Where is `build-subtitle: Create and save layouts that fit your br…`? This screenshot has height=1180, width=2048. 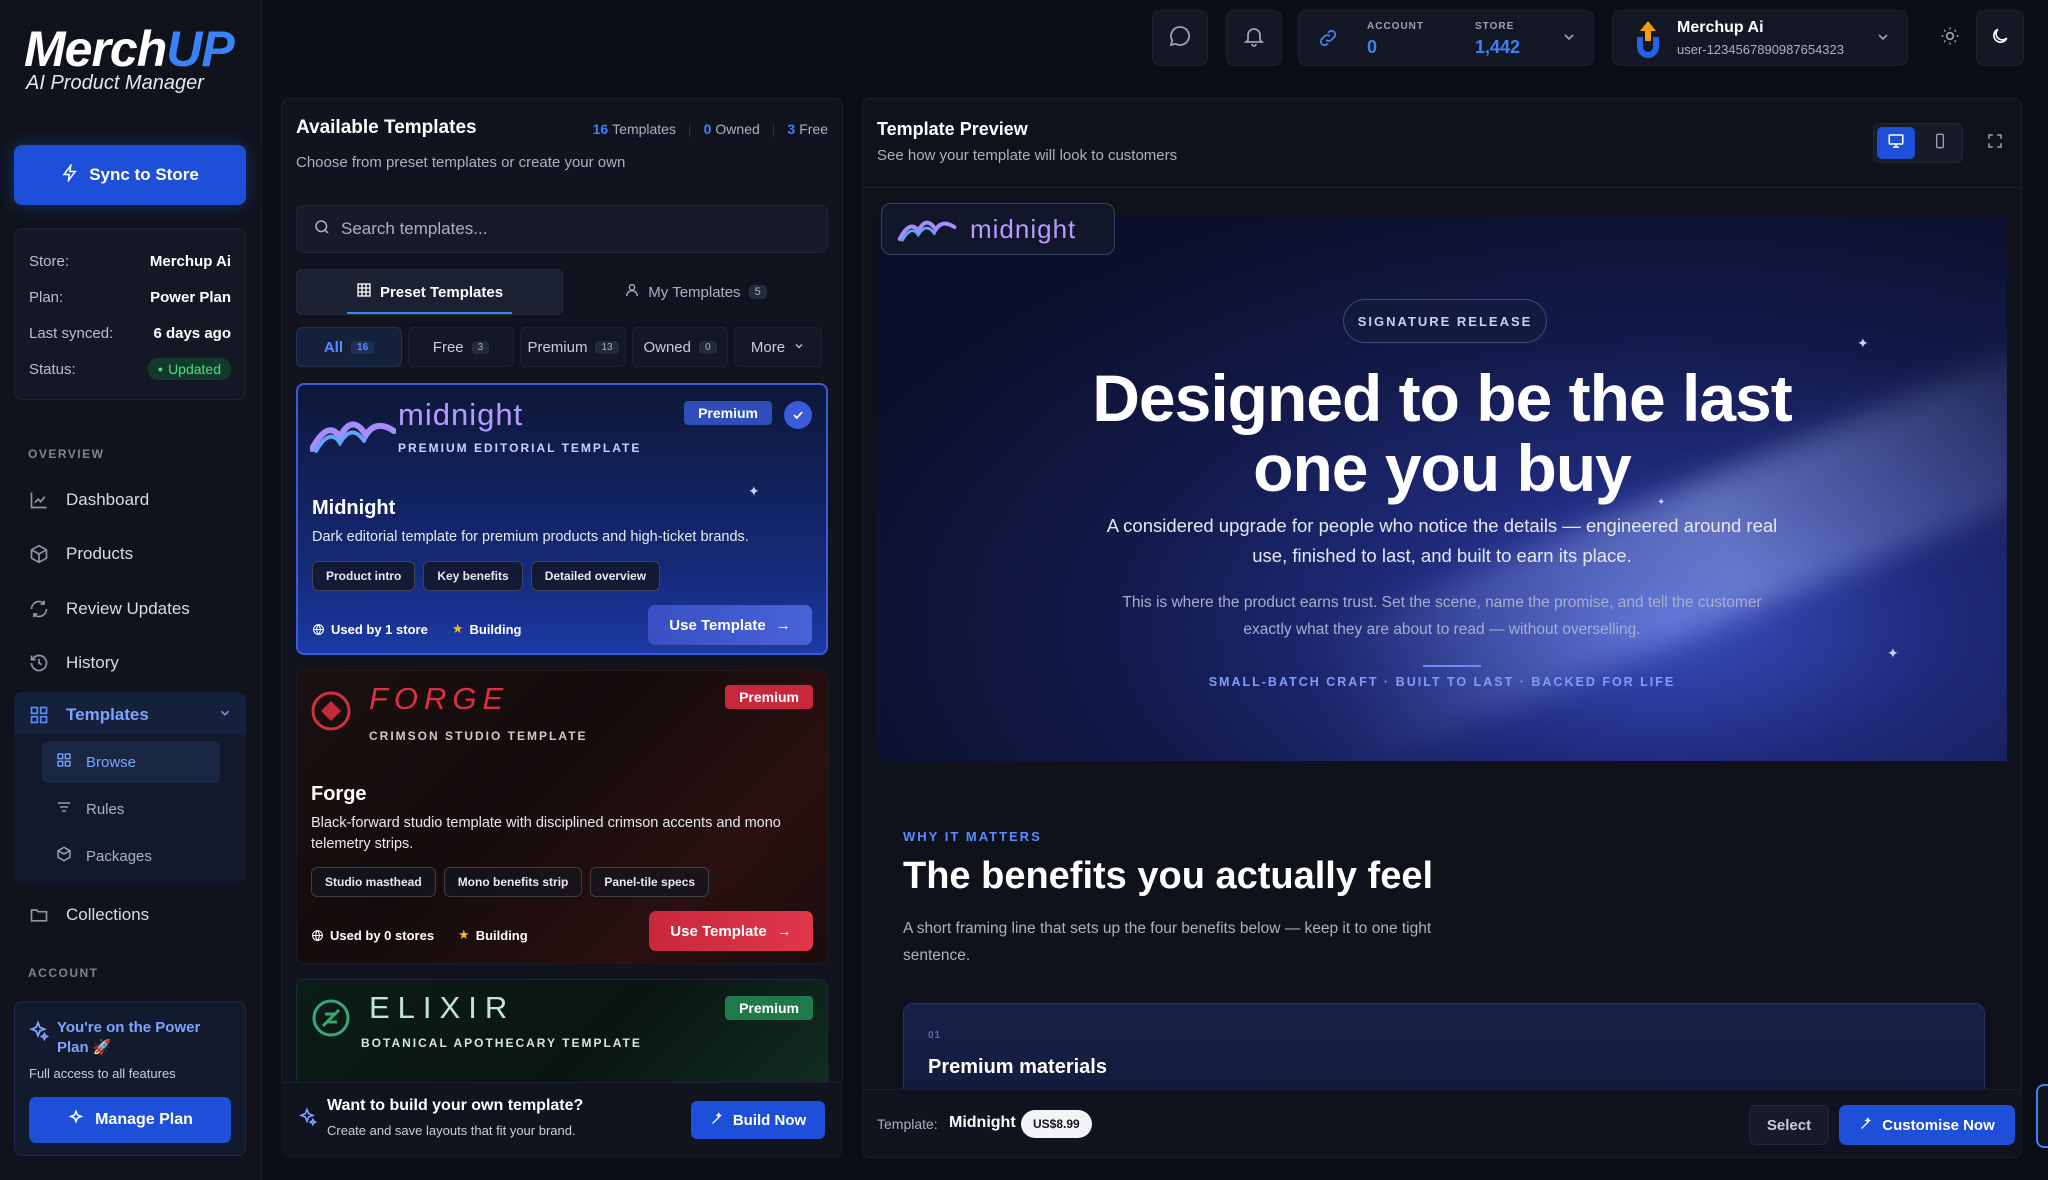 build-subtitle: Create and save layouts that fit your br… is located at coordinates (451, 1130).